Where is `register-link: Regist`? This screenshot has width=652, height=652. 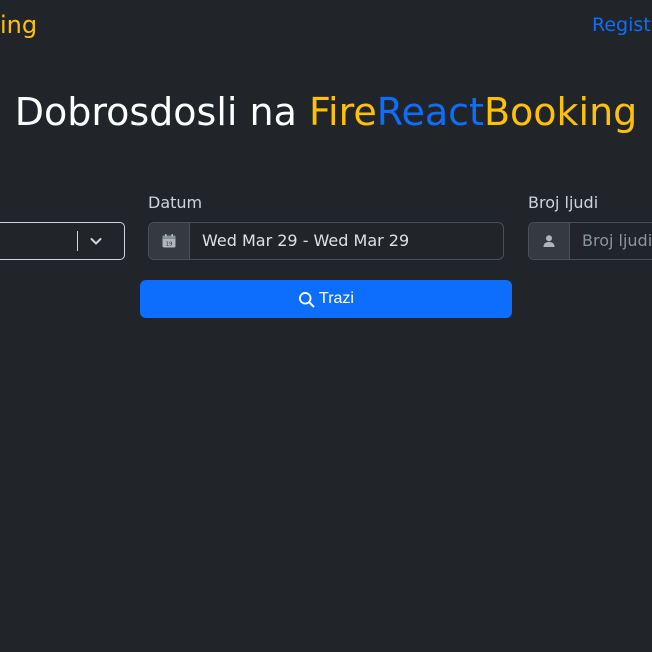 register-link: Regist is located at coordinates (621, 25).